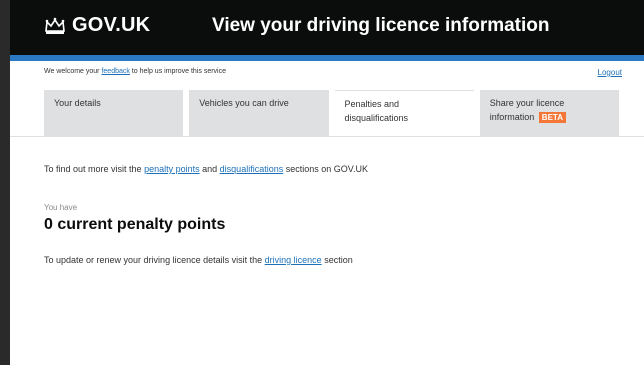  What do you see at coordinates (55, 26) in the screenshot?
I see `crown-icon` at bounding box center [55, 26].